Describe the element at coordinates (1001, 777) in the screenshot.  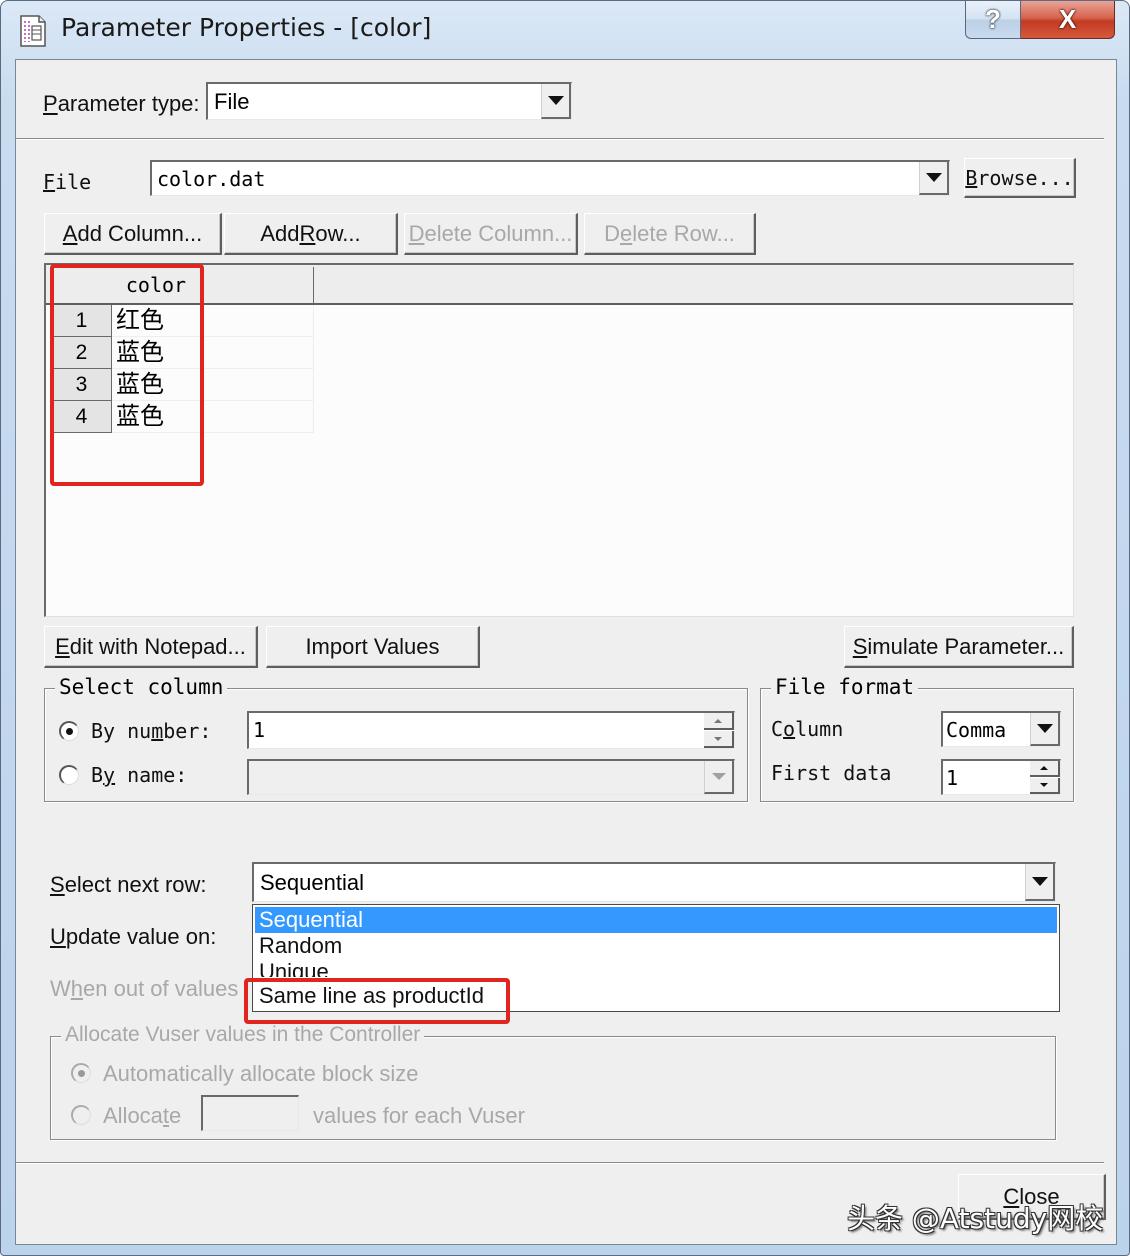
I see `first-data-input: 1` at that location.